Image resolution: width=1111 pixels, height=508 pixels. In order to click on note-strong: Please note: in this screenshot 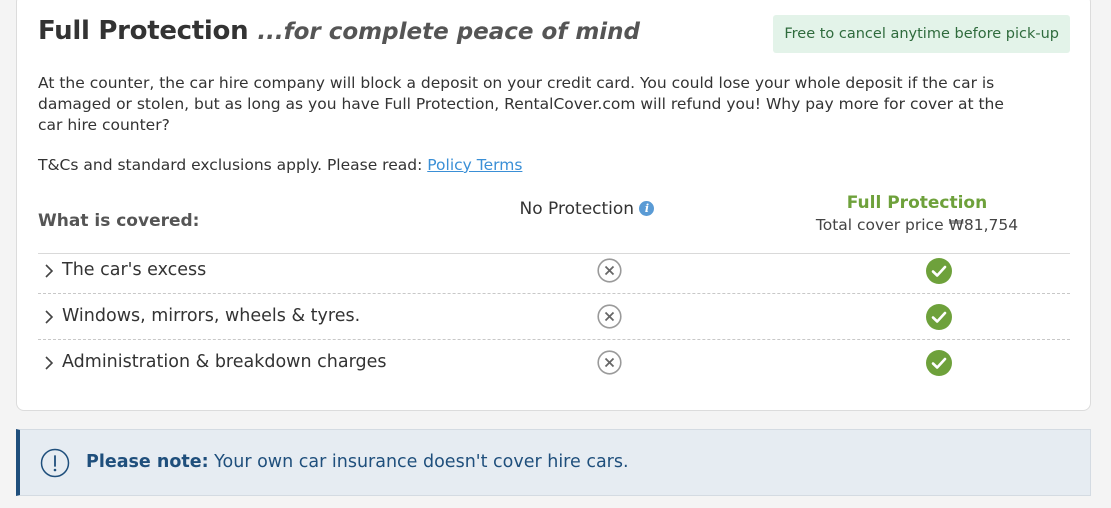, I will do `click(147, 462)`.